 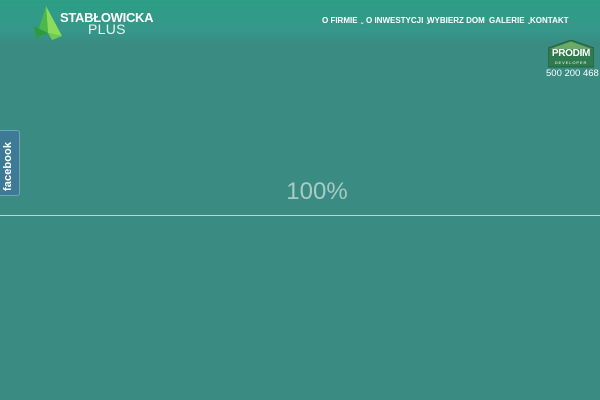 I want to click on nav-item-wybierz-dom: WYBIERZ DOM, so click(x=458, y=20).